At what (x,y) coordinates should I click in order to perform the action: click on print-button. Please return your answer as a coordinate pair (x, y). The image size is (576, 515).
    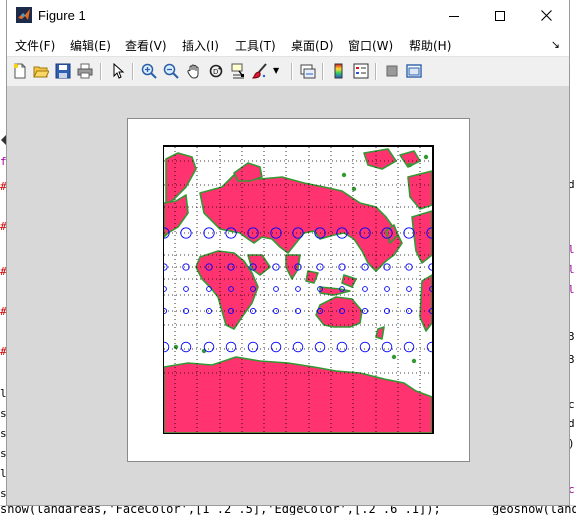
    Looking at the image, I should click on (85, 71).